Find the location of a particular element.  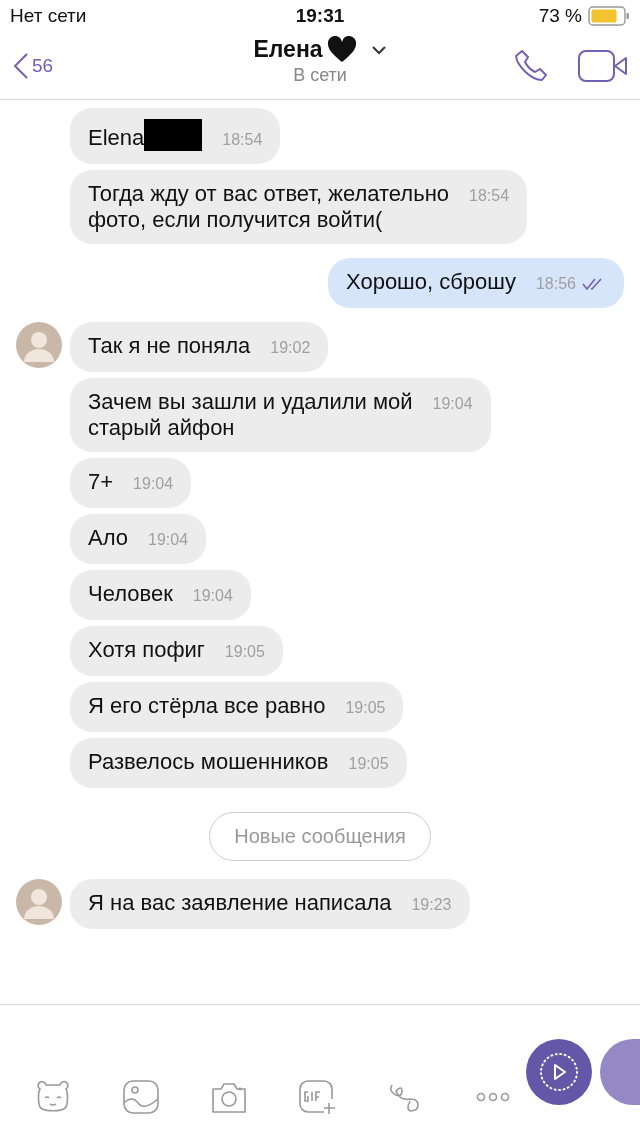

send-button is located at coordinates (620, 1072).